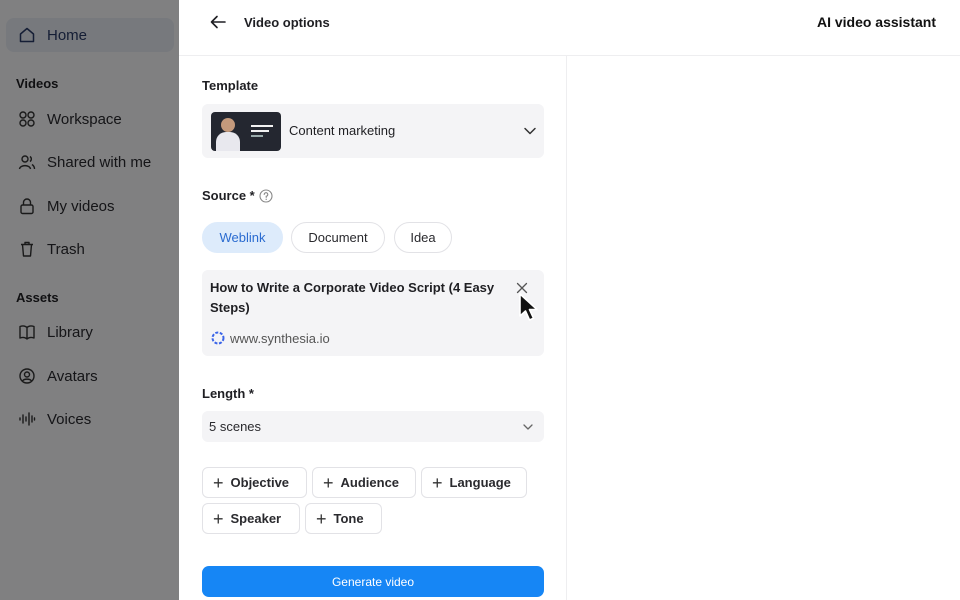  What do you see at coordinates (373, 581) in the screenshot?
I see `generate-video-button: Generate video` at bounding box center [373, 581].